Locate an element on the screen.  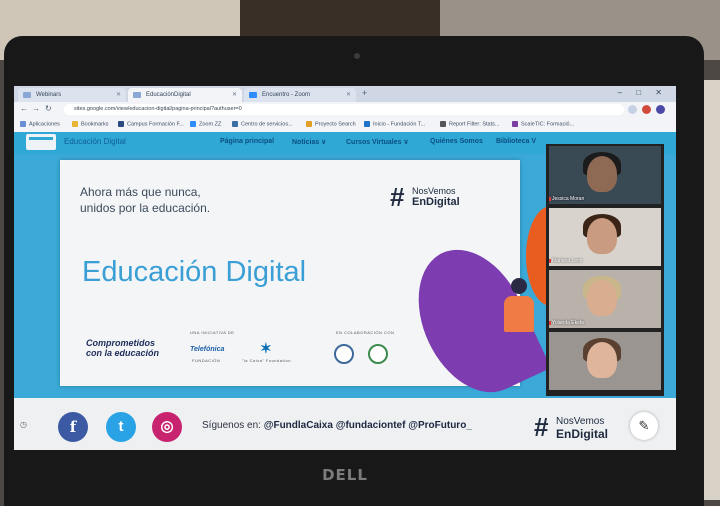
tab-webinars: Webinars ✕ is located at coordinates (72, 95).